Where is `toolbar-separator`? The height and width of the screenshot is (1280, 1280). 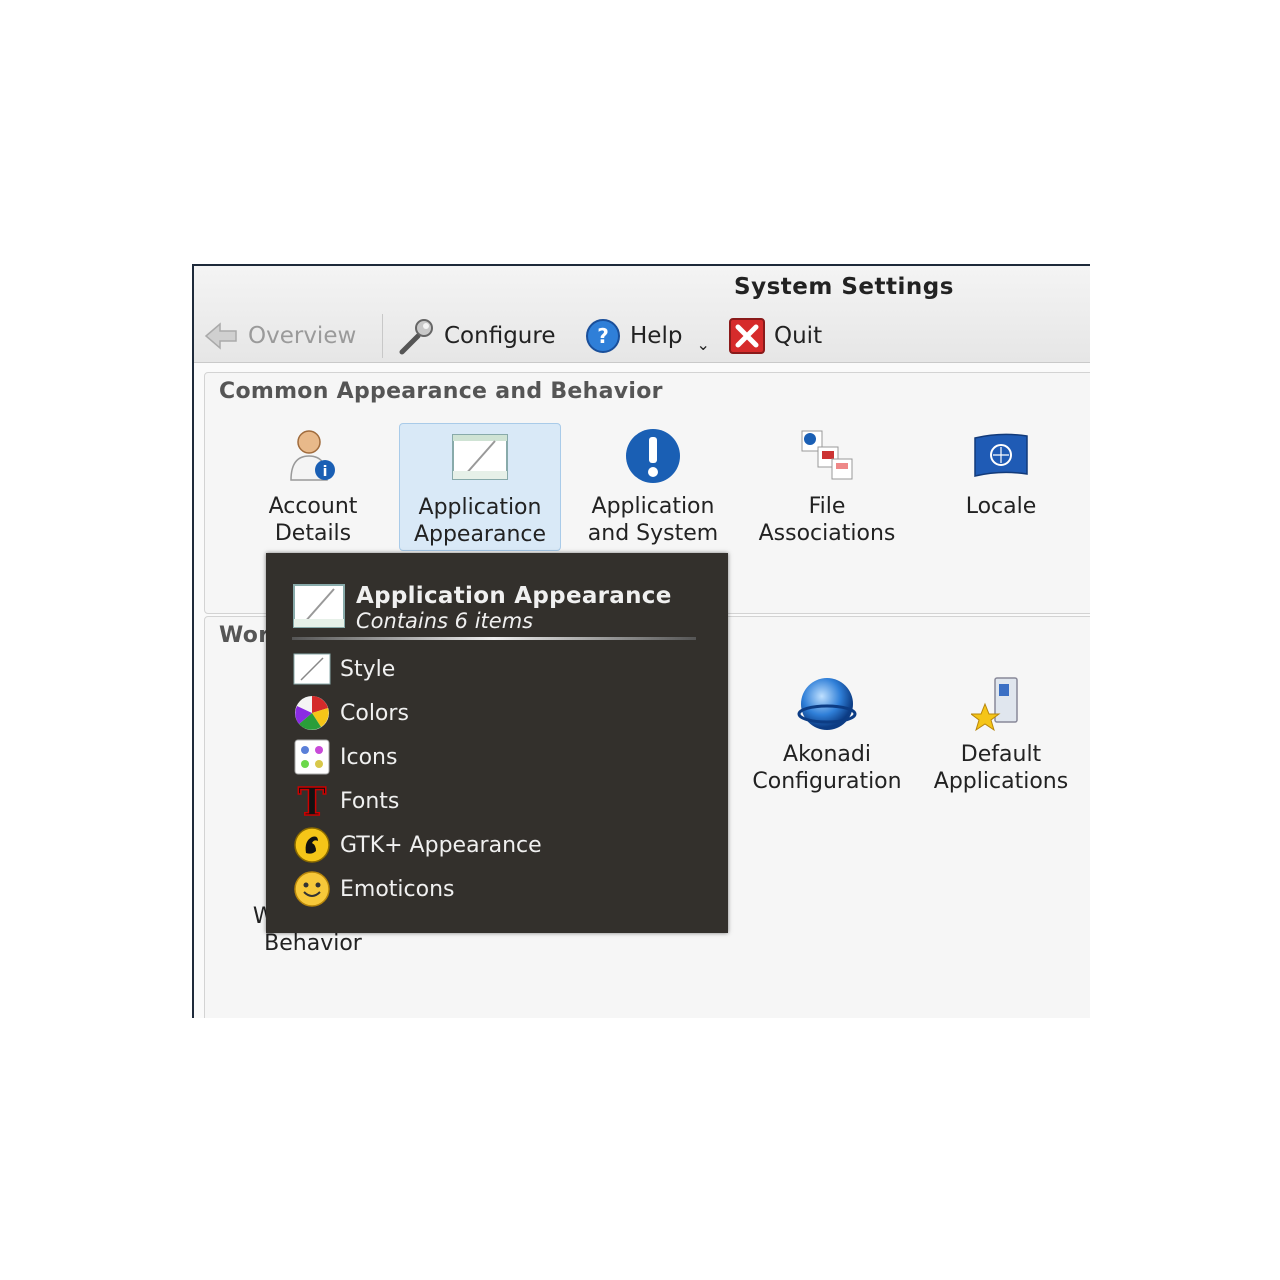 toolbar-separator is located at coordinates (382, 336).